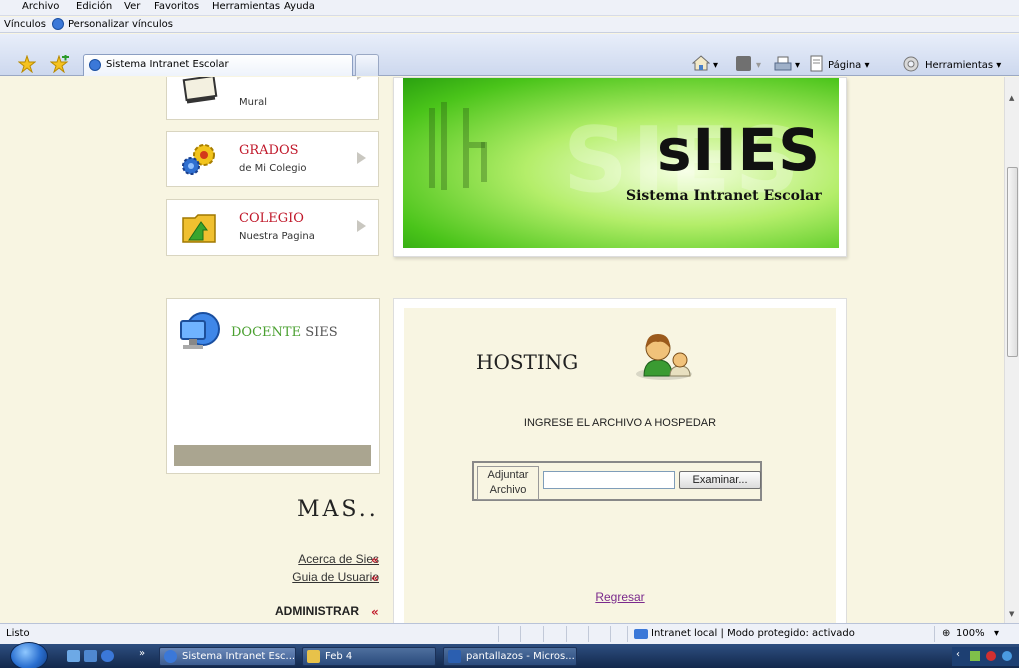 The height and width of the screenshot is (668, 1019). Describe the element at coordinates (458, 146) in the screenshot. I see `banner-emblem-icon` at that location.